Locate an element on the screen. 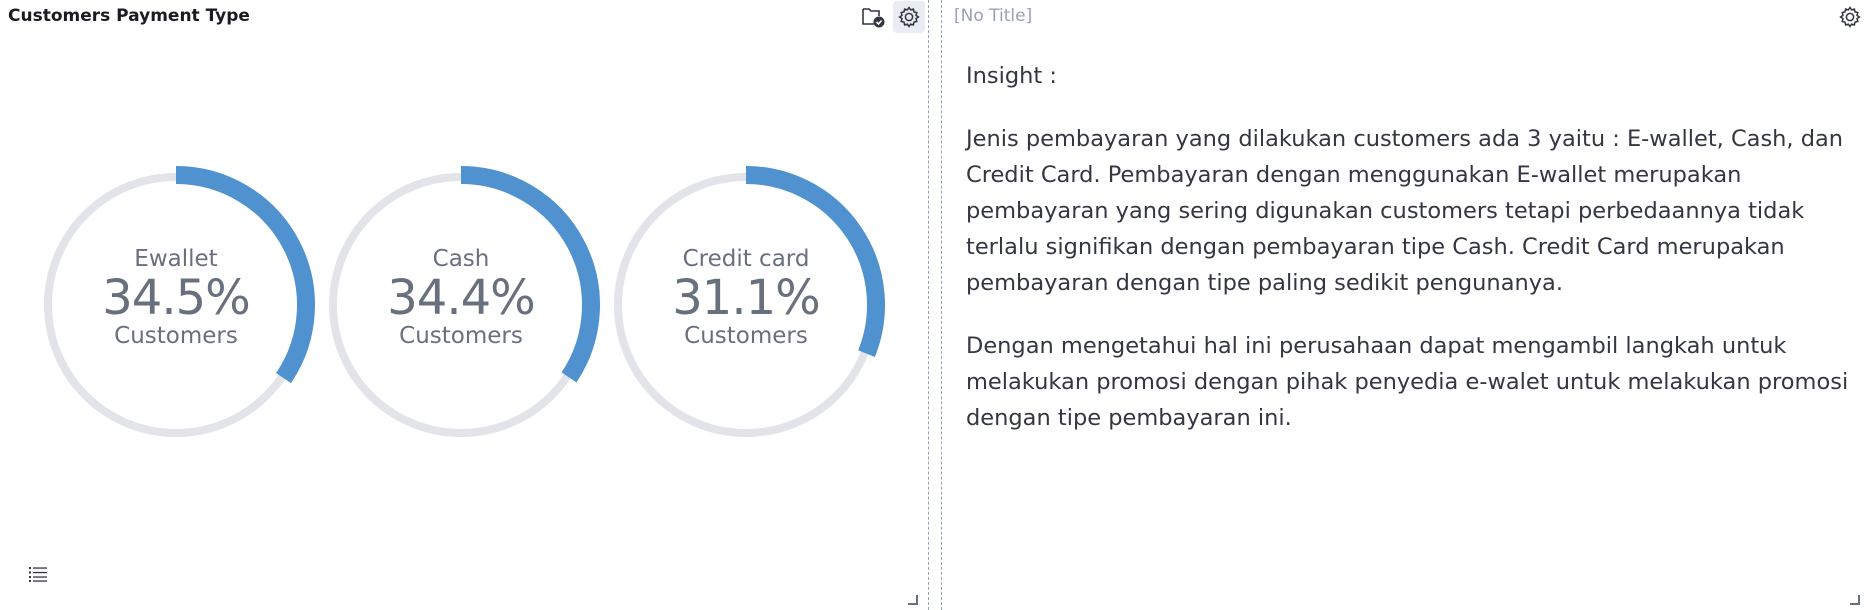 This screenshot has height=610, width=1872. panel-title: [No Title] is located at coordinates (993, 16).